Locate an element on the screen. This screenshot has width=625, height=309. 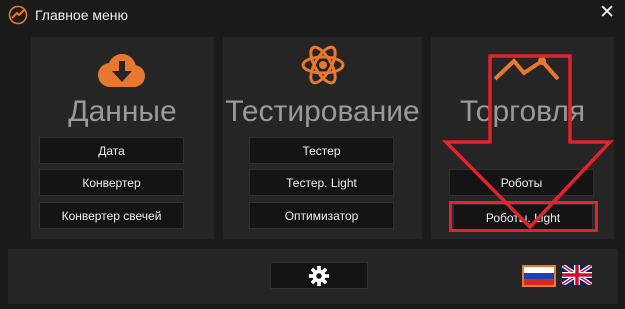
russian-flag-icon is located at coordinates (539, 276).